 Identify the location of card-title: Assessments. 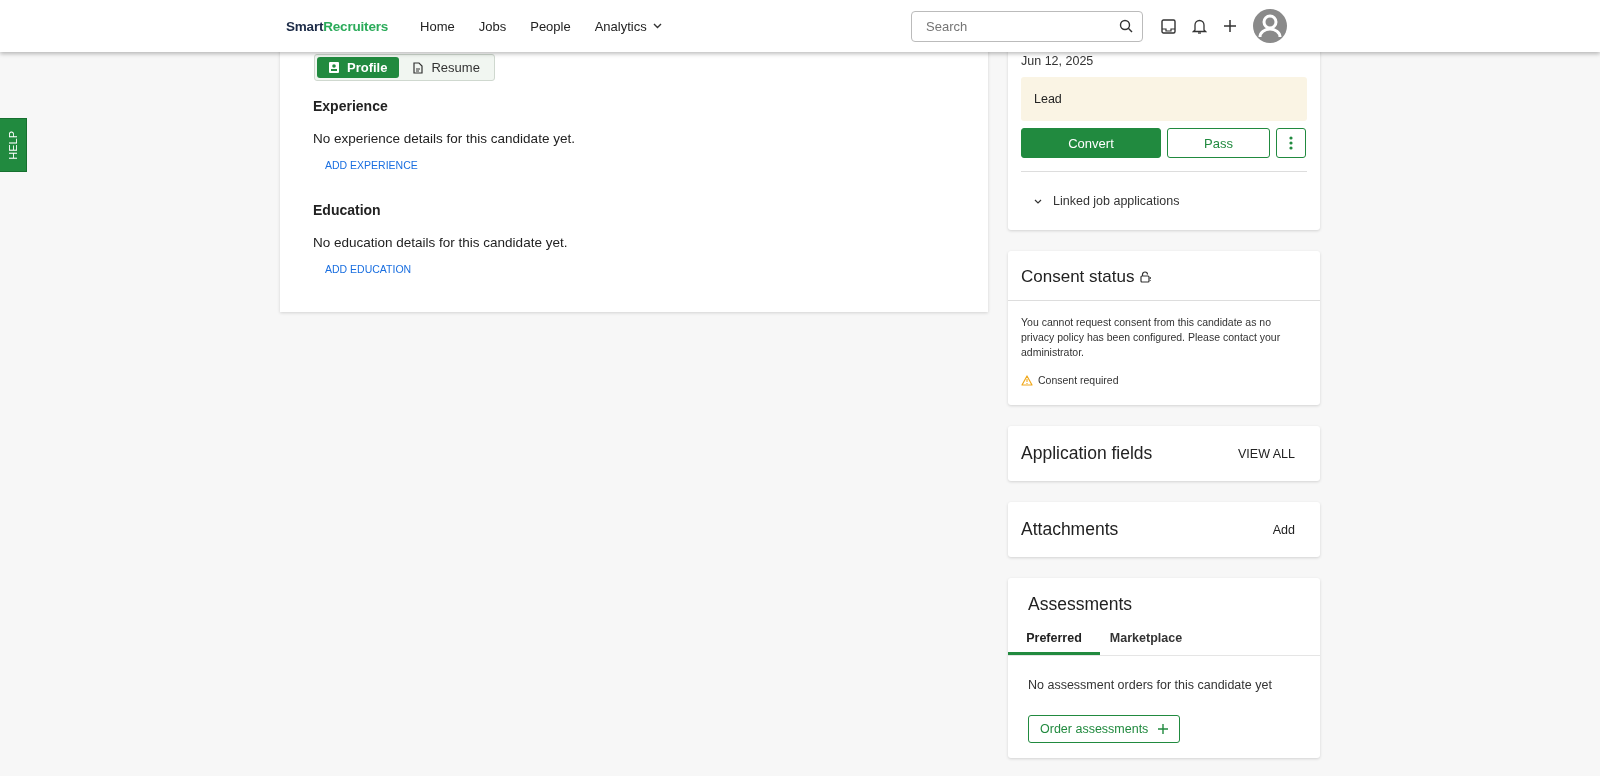
(1080, 604).